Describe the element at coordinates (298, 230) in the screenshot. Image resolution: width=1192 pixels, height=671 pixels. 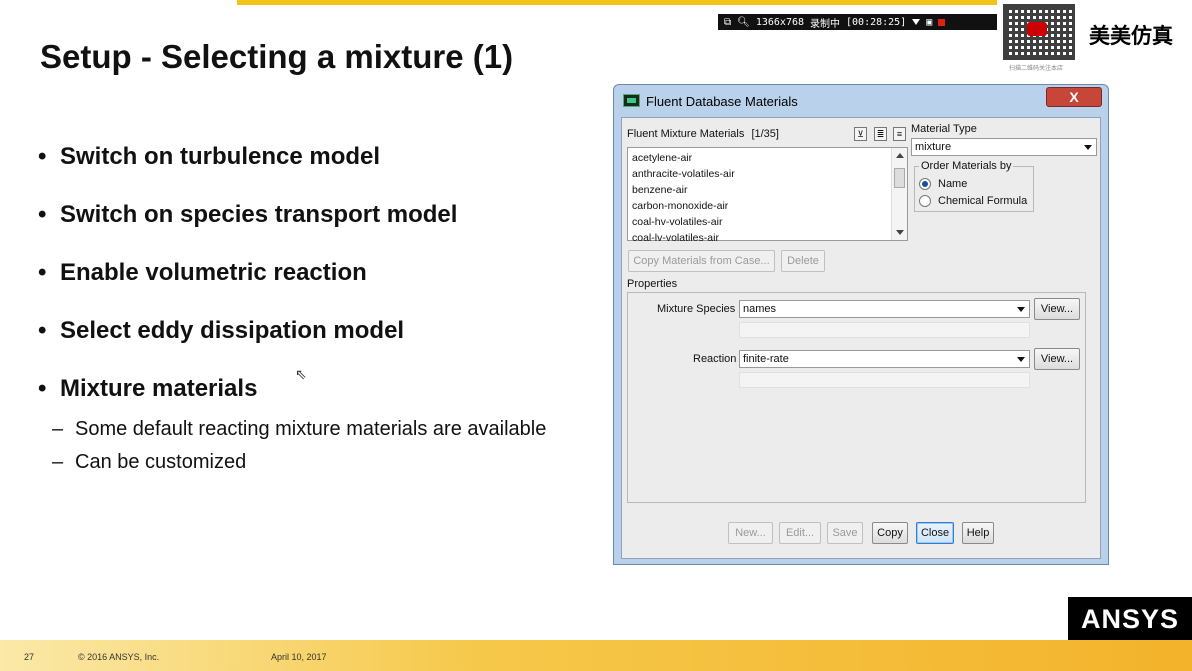
I see `bullet-item: Switch on species transport model` at that location.